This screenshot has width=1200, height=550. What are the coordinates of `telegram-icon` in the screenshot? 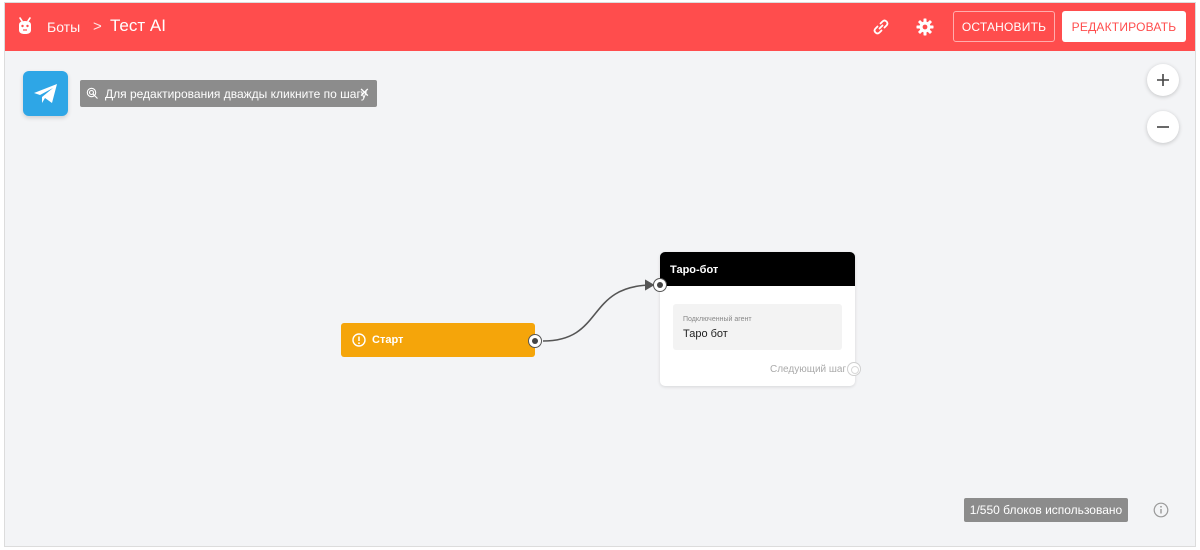 It's located at (45, 93).